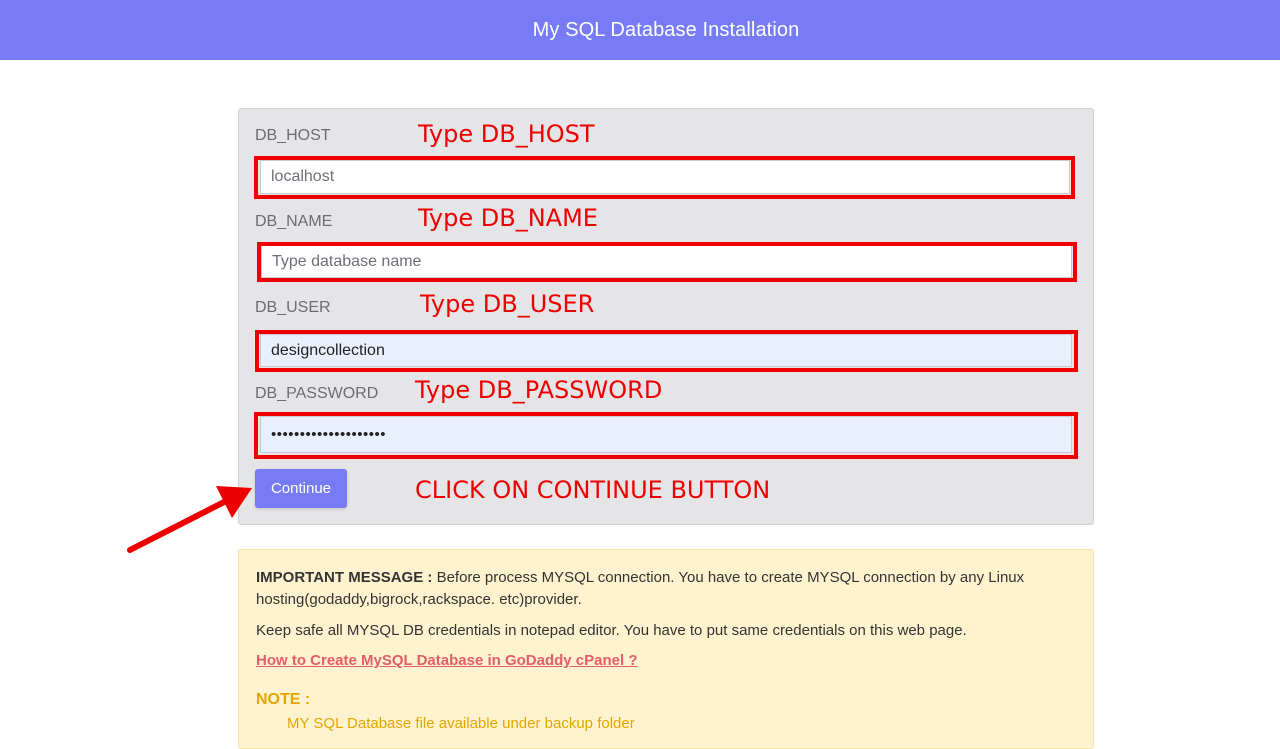 The image size is (1280, 749). What do you see at coordinates (666, 351) in the screenshot?
I see `db-user-highlight` at bounding box center [666, 351].